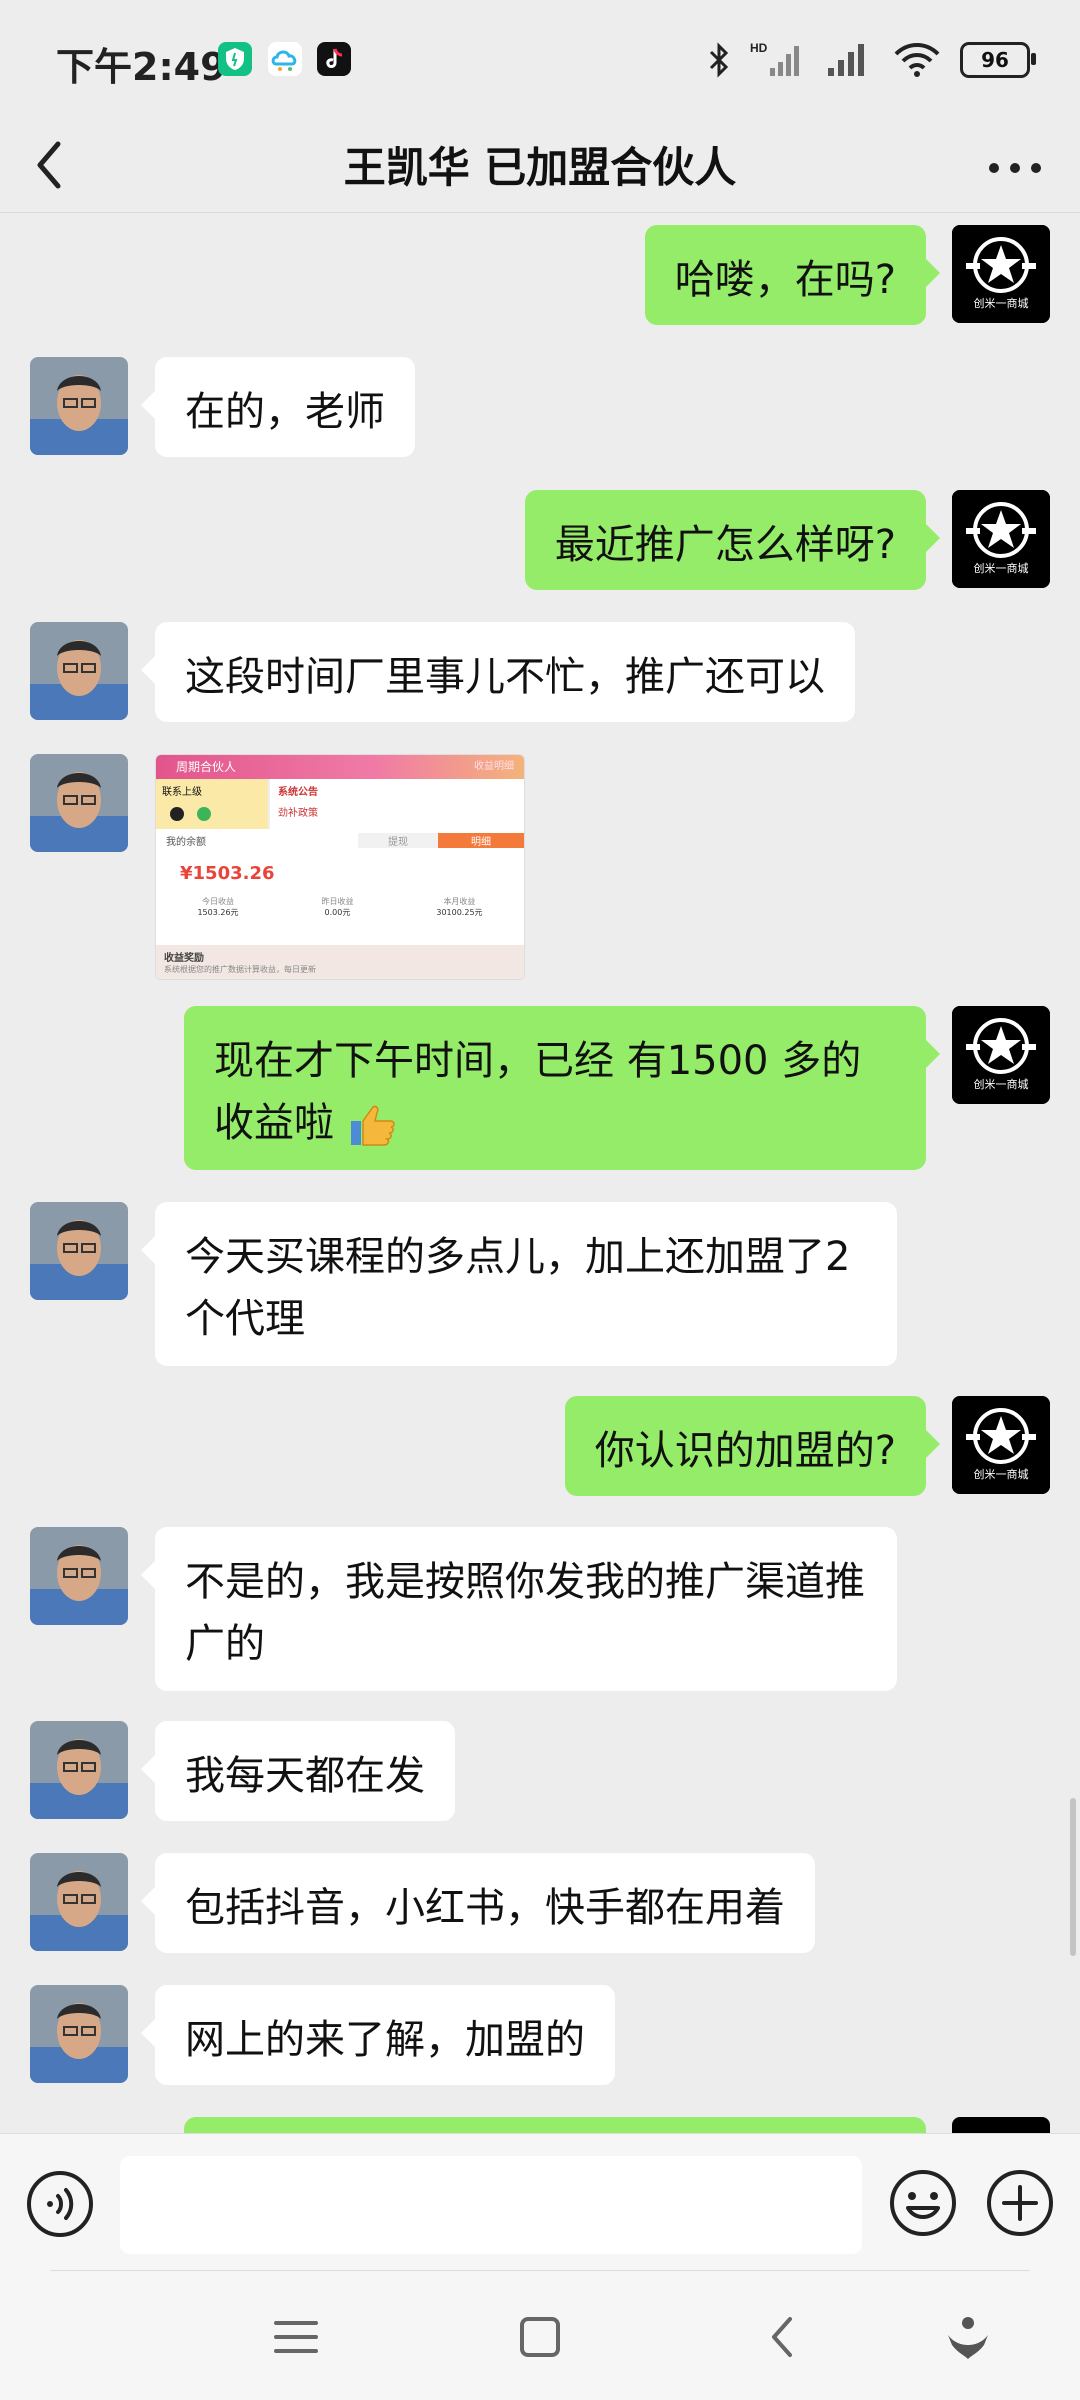 This screenshot has width=1080, height=2400. Describe the element at coordinates (184, 958) in the screenshot. I see `image-footer-title: 收益奖励` at that location.